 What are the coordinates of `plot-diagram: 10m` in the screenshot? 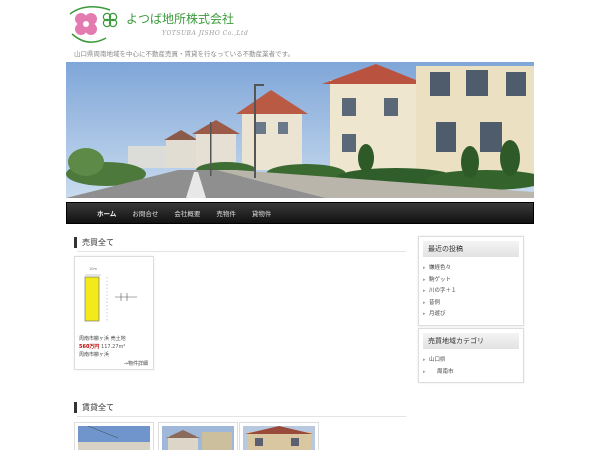 It's located at (114, 296).